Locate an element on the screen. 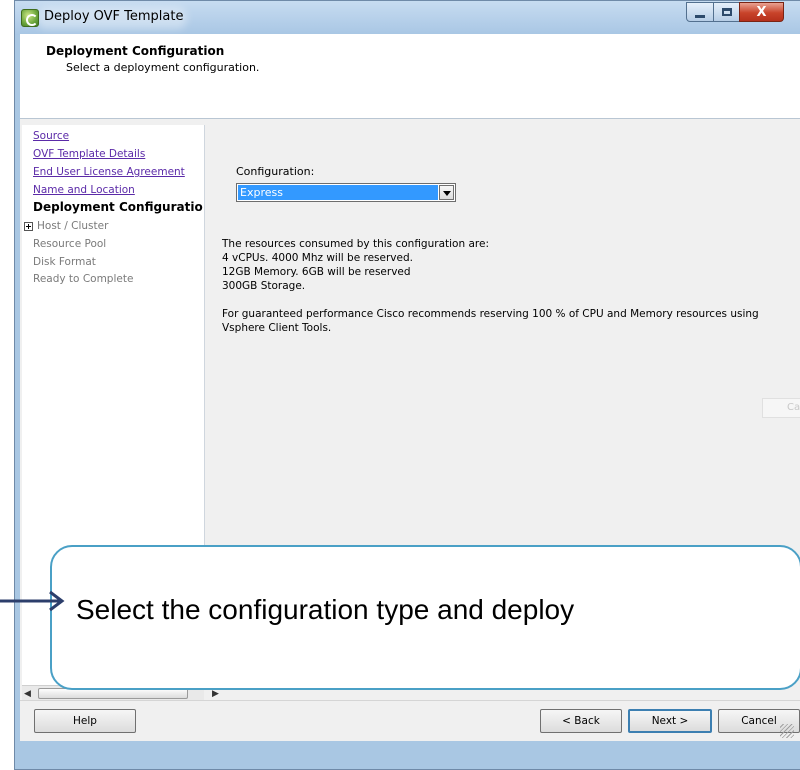 Image resolution: width=800 pixels, height=770 pixels. minimize-button is located at coordinates (700, 12).